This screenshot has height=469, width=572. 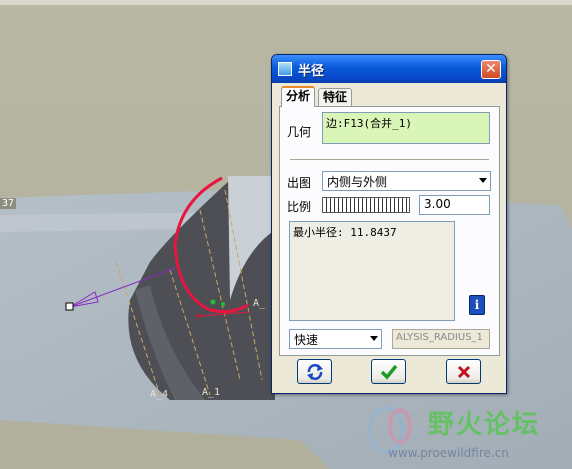 I want to click on axis-label-a4: A_4, so click(x=159, y=394).